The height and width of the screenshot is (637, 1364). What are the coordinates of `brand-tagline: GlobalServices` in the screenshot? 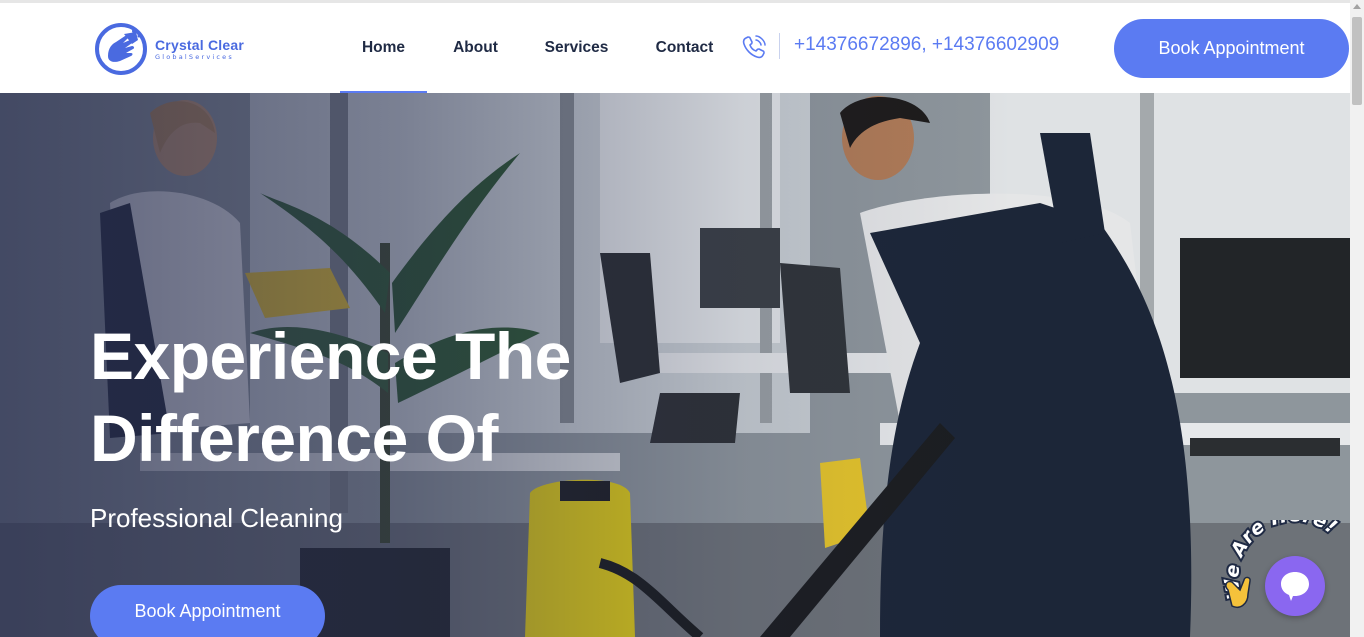 It's located at (194, 56).